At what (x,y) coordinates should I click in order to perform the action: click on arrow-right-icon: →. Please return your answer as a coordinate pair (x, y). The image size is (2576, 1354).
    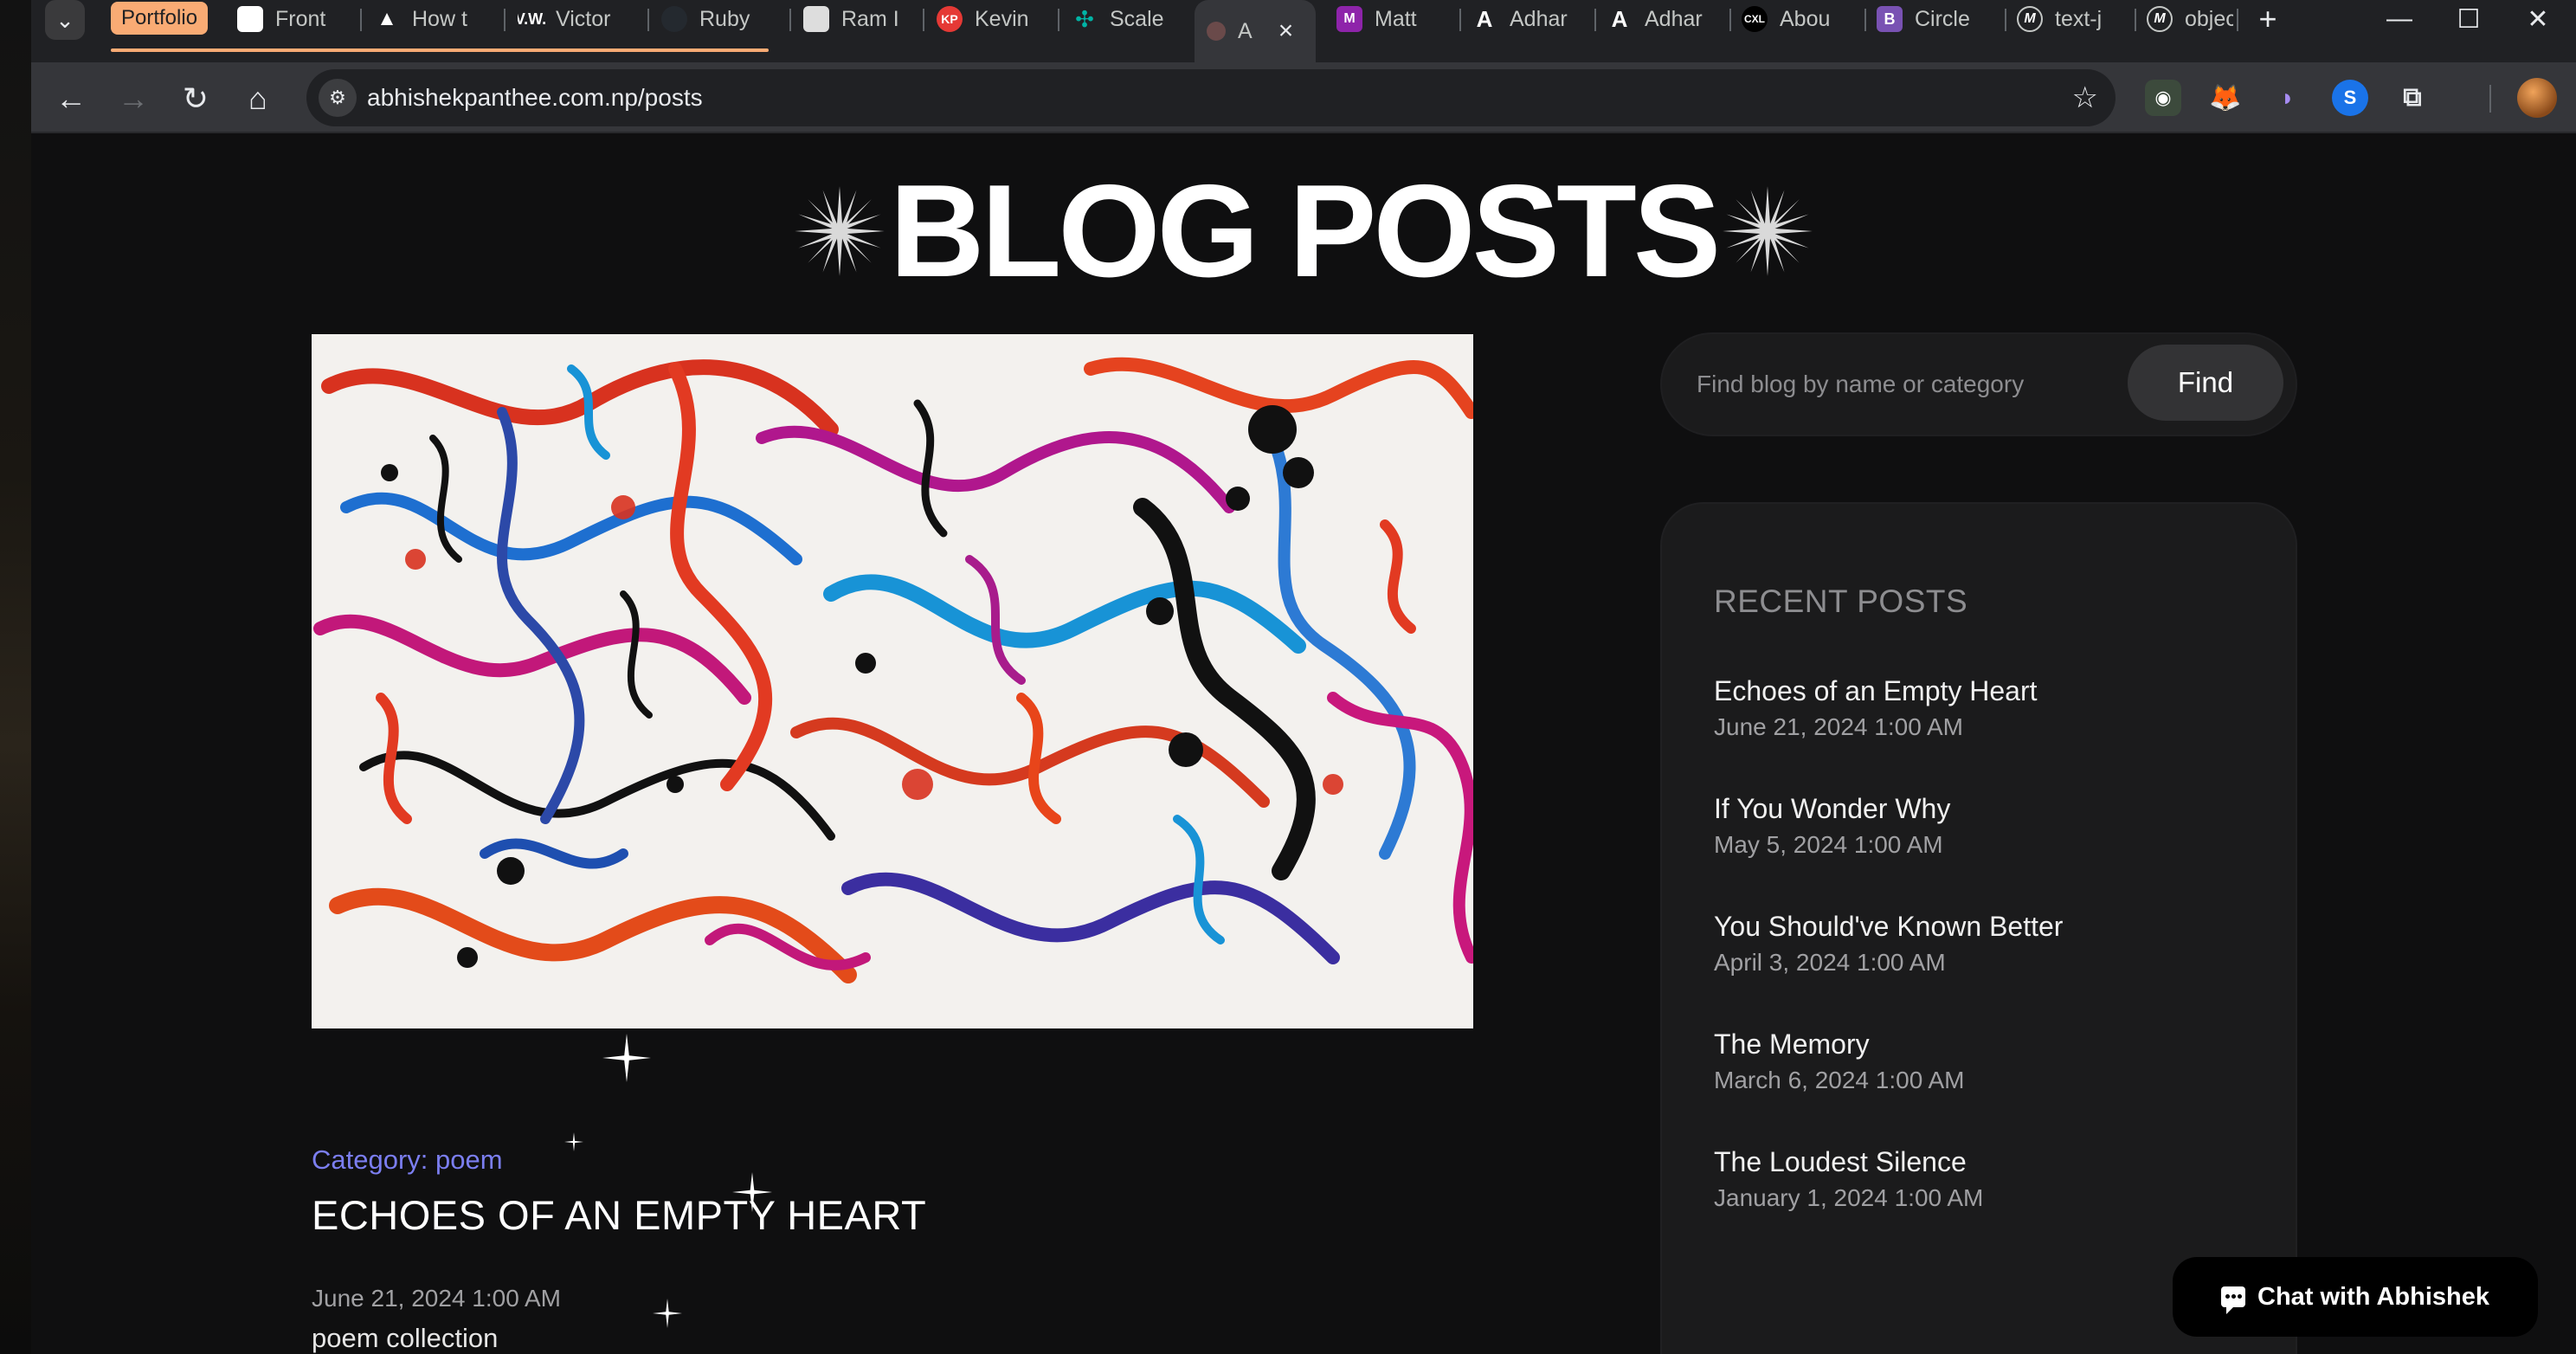
    Looking at the image, I should click on (133, 98).